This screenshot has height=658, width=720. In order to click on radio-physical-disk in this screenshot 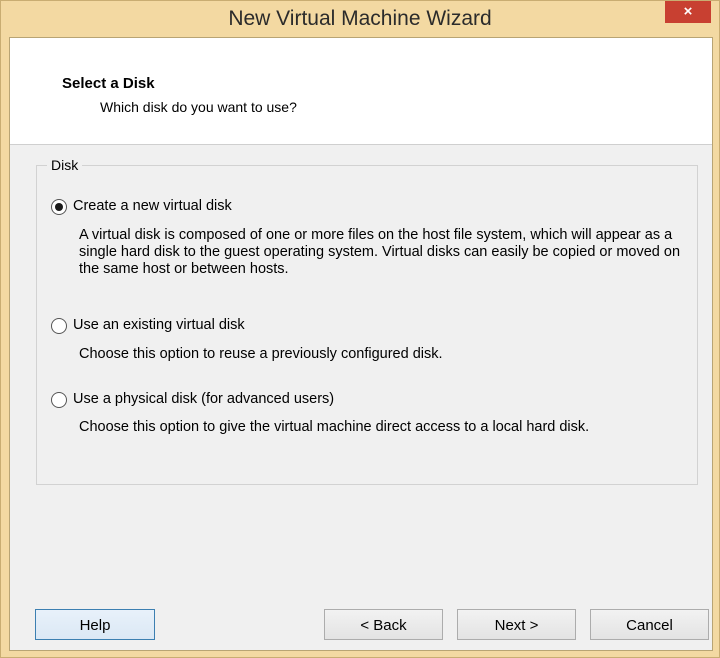, I will do `click(59, 400)`.